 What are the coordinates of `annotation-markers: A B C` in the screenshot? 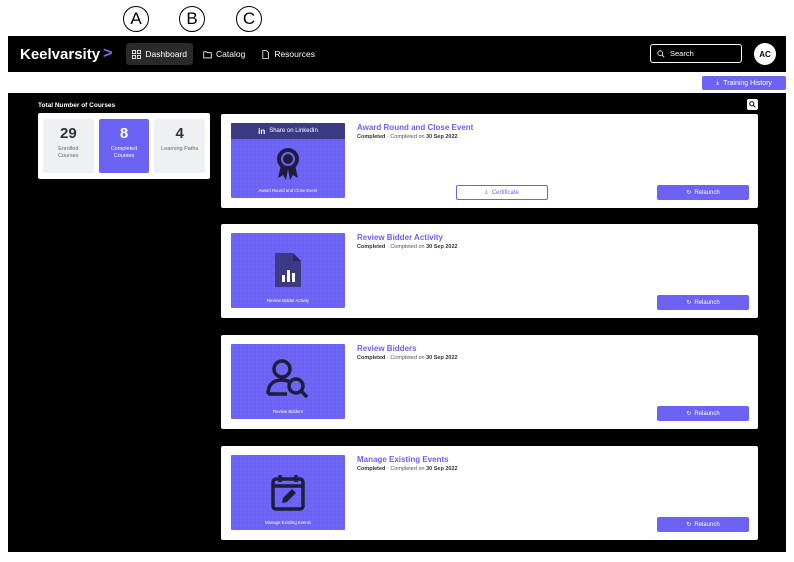 It's located at (397, 20).